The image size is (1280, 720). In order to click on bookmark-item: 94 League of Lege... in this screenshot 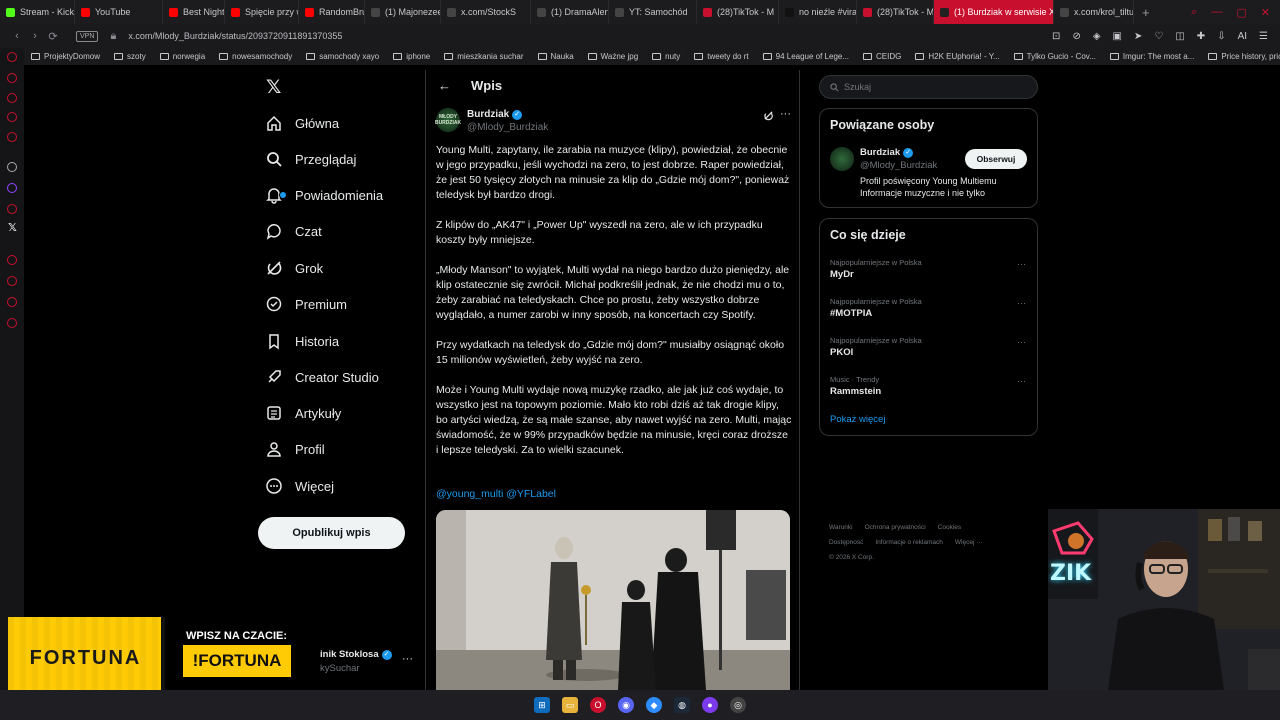, I will do `click(806, 56)`.